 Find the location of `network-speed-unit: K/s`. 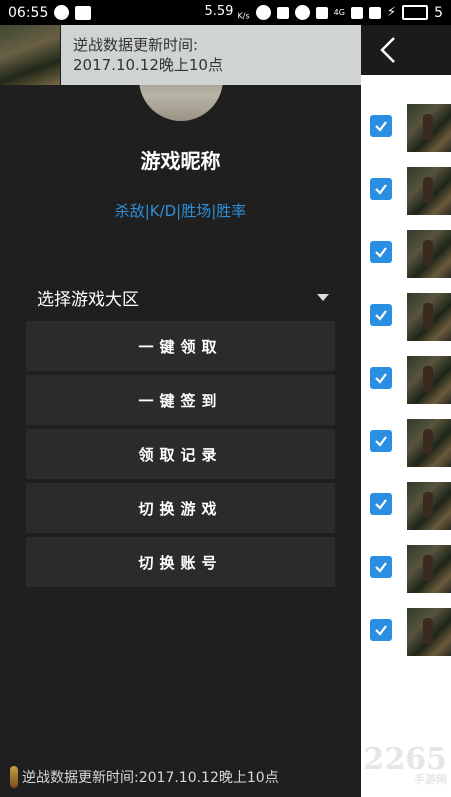

network-speed-unit: K/s is located at coordinates (243, 16).